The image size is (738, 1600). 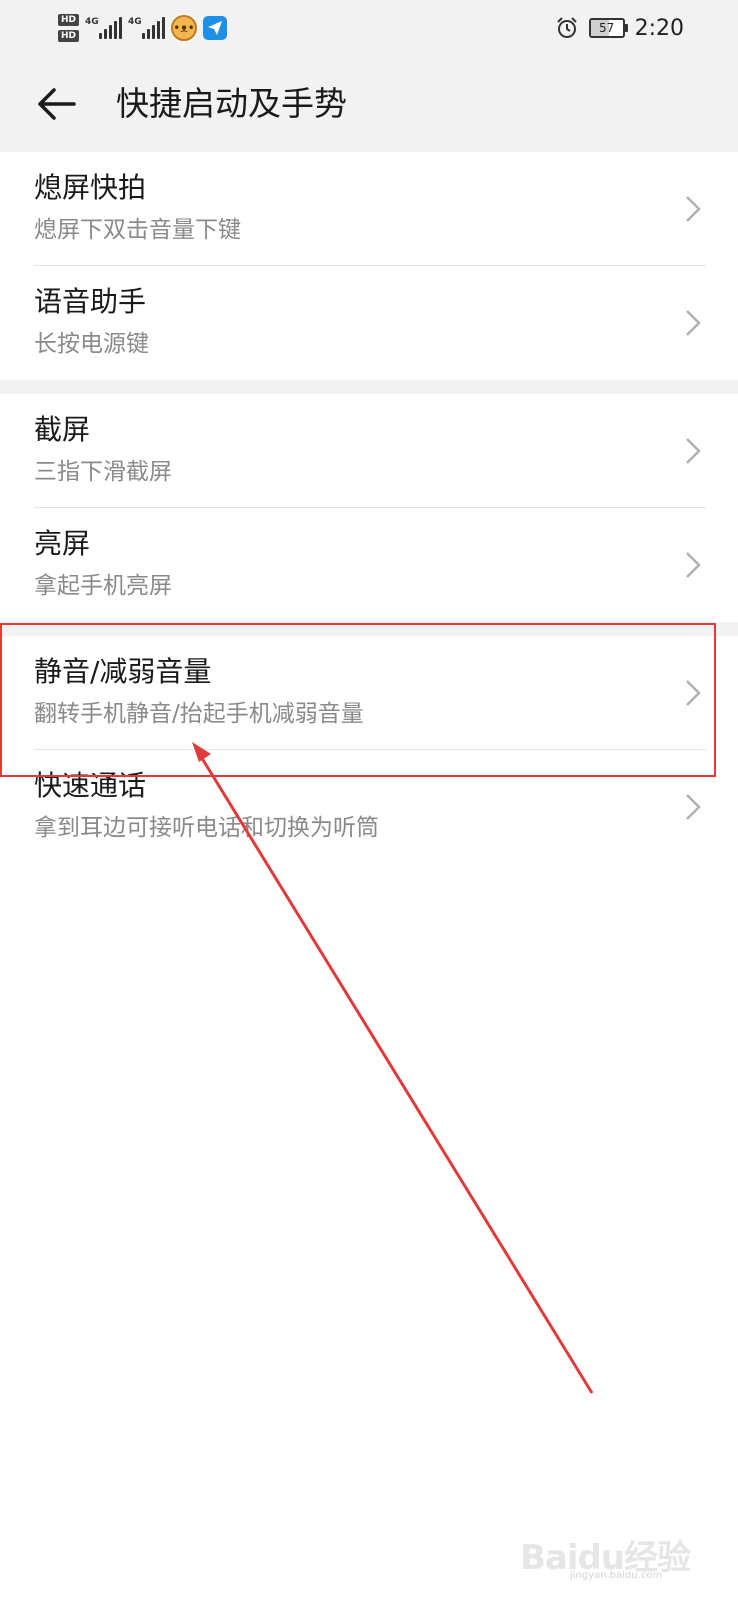 What do you see at coordinates (103, 472) in the screenshot?
I see `item-subtitle: 三指下滑截屏` at bounding box center [103, 472].